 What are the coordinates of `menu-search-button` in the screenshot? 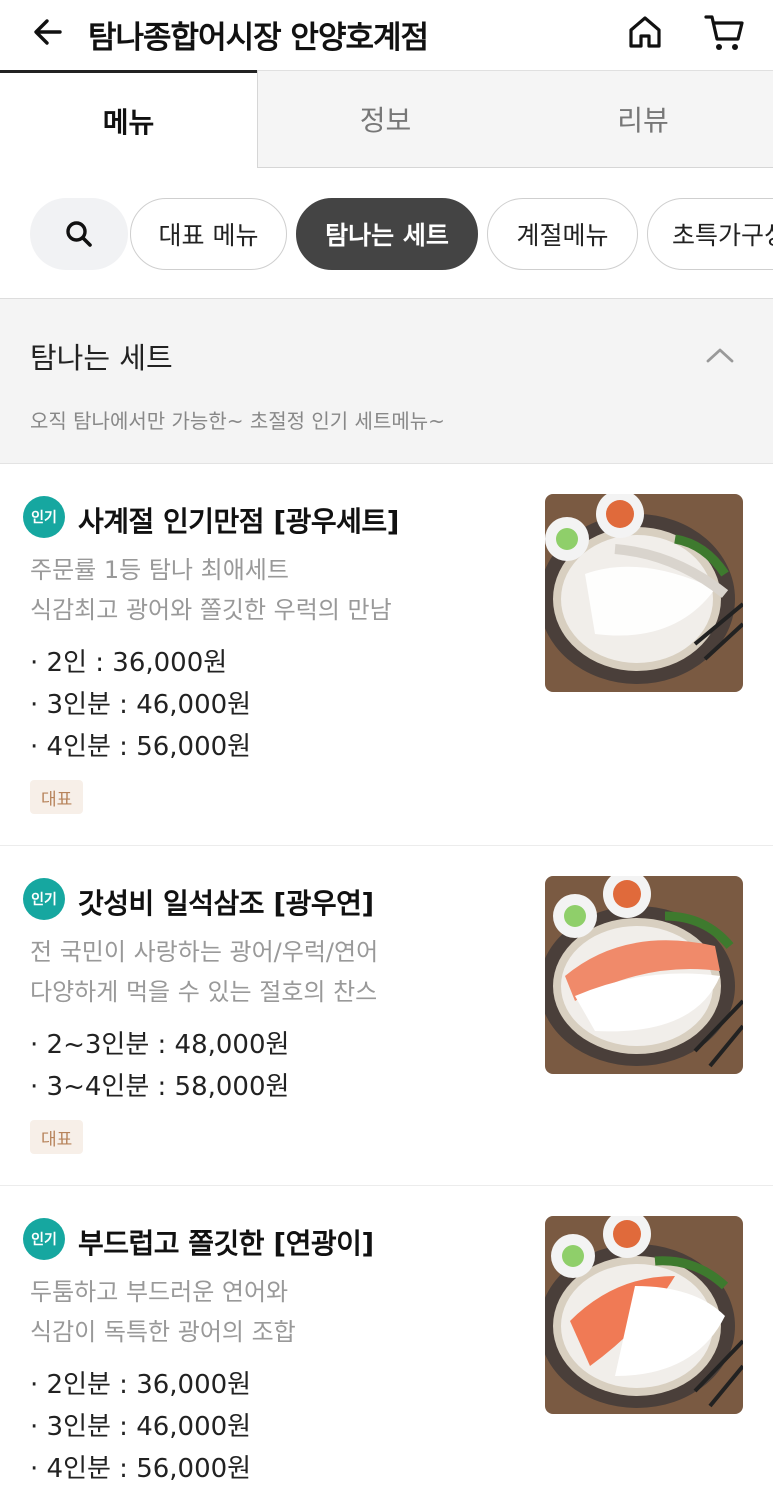 It's located at (79, 234).